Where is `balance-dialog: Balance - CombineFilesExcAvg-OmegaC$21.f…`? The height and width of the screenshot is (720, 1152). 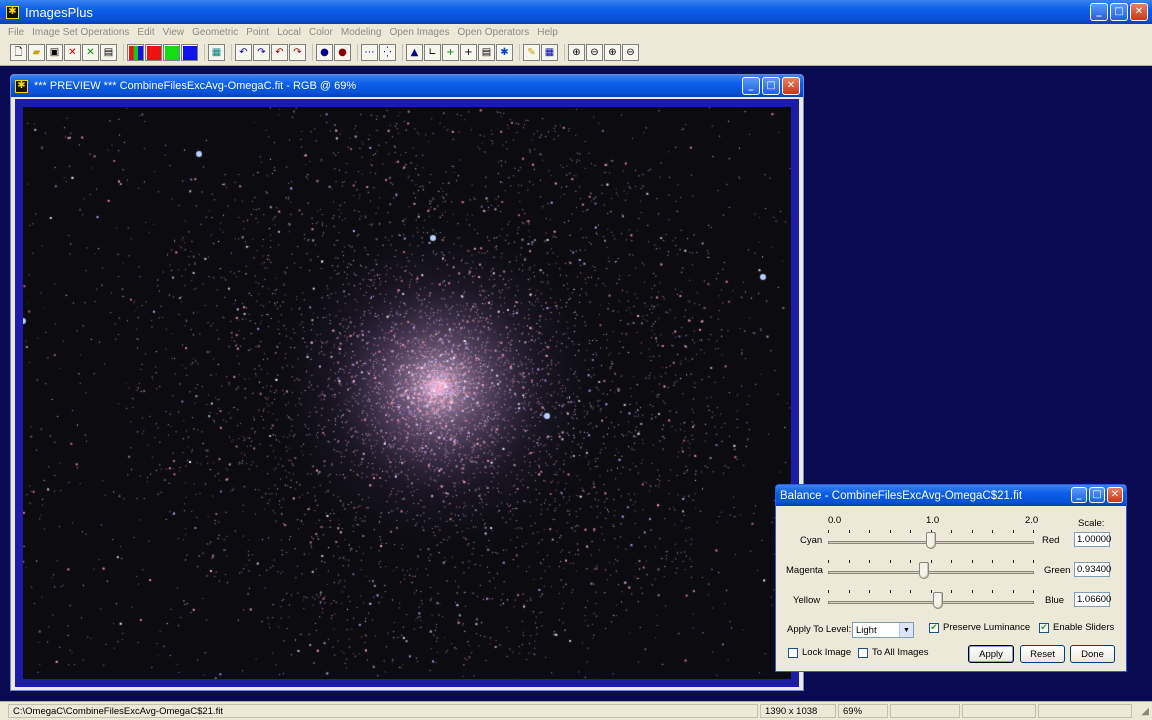 balance-dialog: Balance - CombineFilesExcAvg-OmegaC$21.f… is located at coordinates (951, 578).